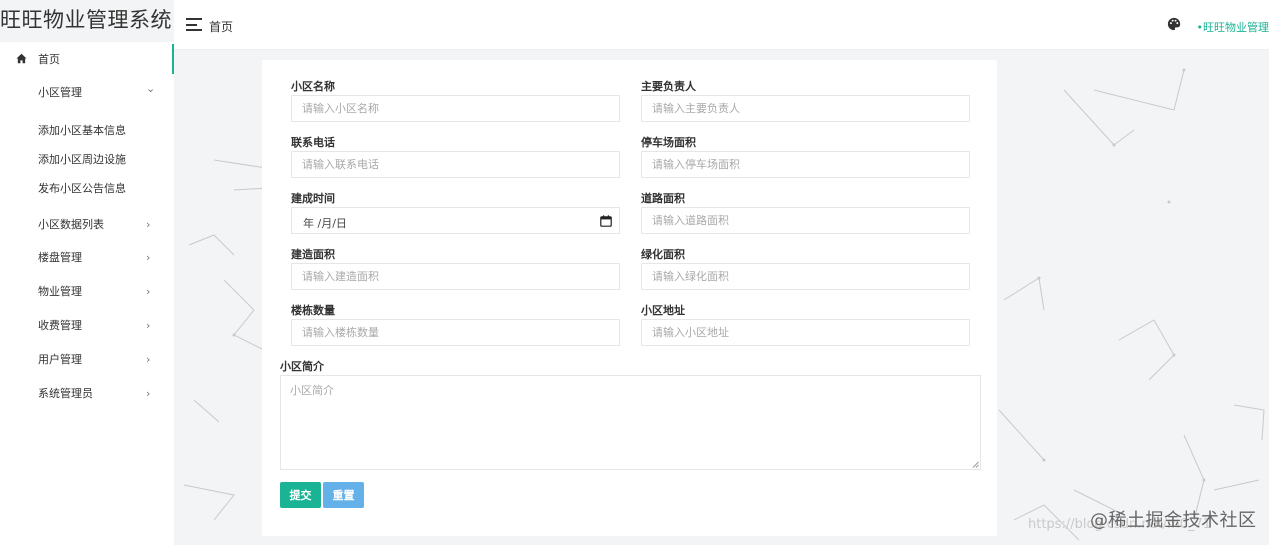  What do you see at coordinates (805, 276) in the screenshot?
I see `green-area-input` at bounding box center [805, 276].